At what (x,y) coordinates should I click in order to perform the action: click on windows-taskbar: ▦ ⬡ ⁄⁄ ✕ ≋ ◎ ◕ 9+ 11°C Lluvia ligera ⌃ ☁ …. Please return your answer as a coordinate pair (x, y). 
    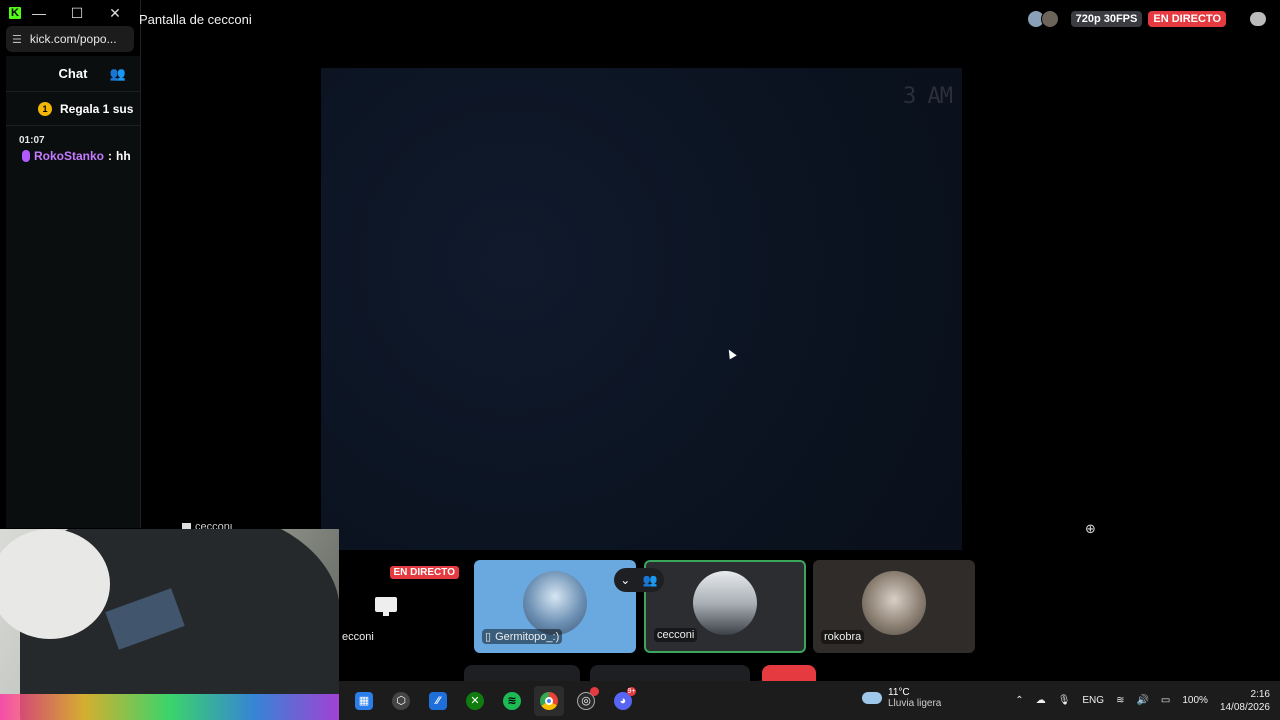
    Looking at the image, I should click on (809, 700).